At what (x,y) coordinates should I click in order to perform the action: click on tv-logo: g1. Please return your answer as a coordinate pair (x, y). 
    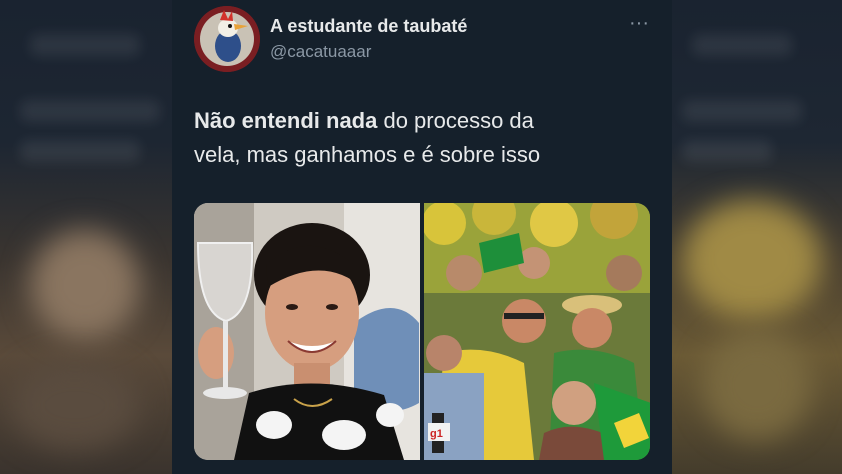
    Looking at the image, I should click on (436, 434).